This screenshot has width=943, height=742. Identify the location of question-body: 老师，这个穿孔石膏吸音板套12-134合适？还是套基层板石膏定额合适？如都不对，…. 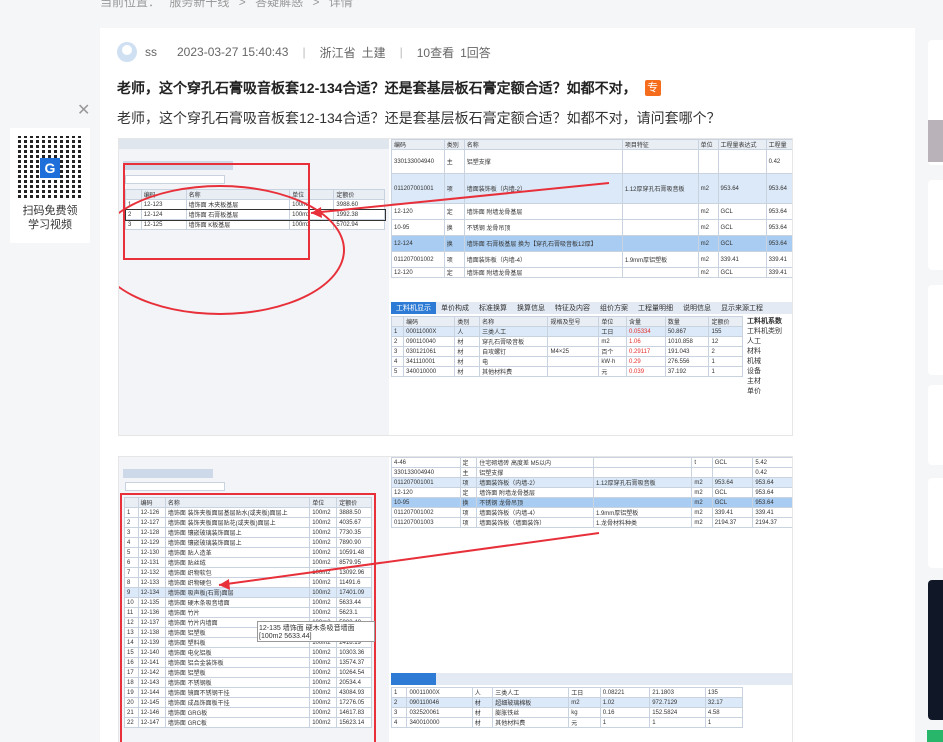
(419, 118).